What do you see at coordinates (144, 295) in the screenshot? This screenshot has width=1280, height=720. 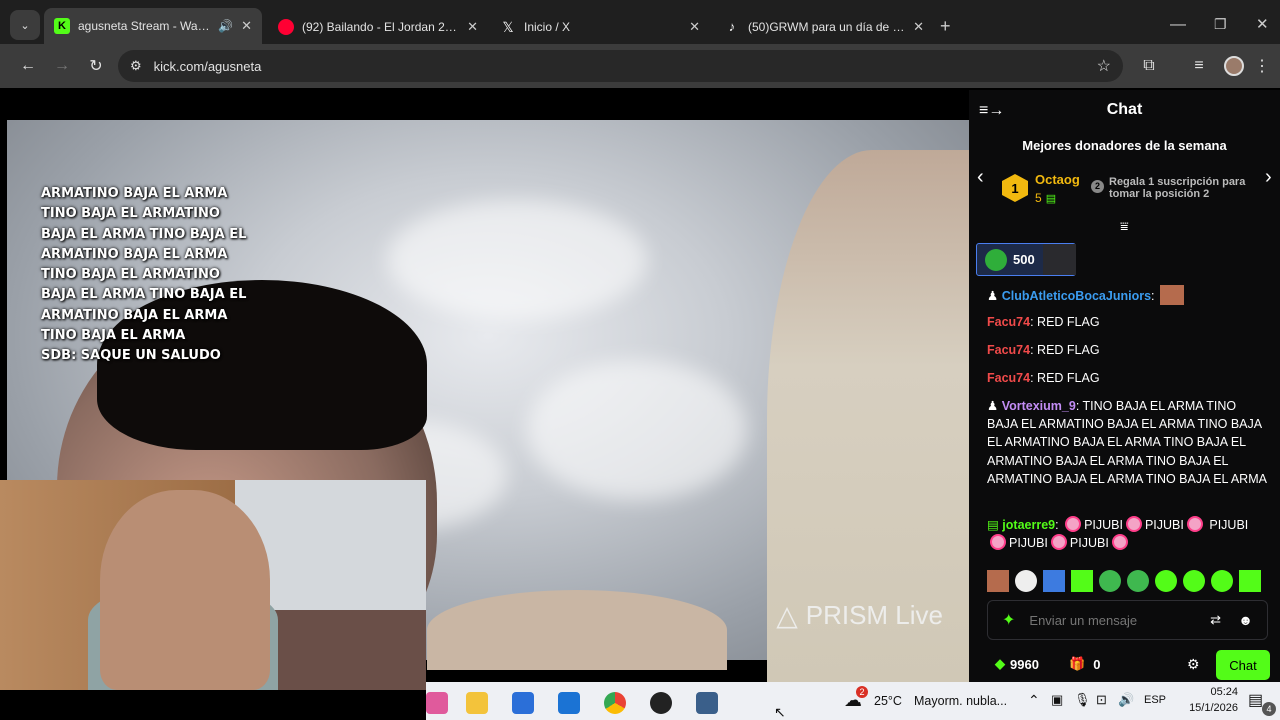 I see `overlay-line: BAJA EL ARMA TINO BAJA EL` at bounding box center [144, 295].